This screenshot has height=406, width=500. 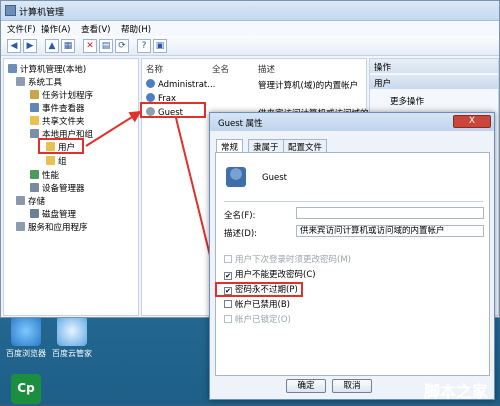 I want to click on tab-general: 常规, so click(x=230, y=146).